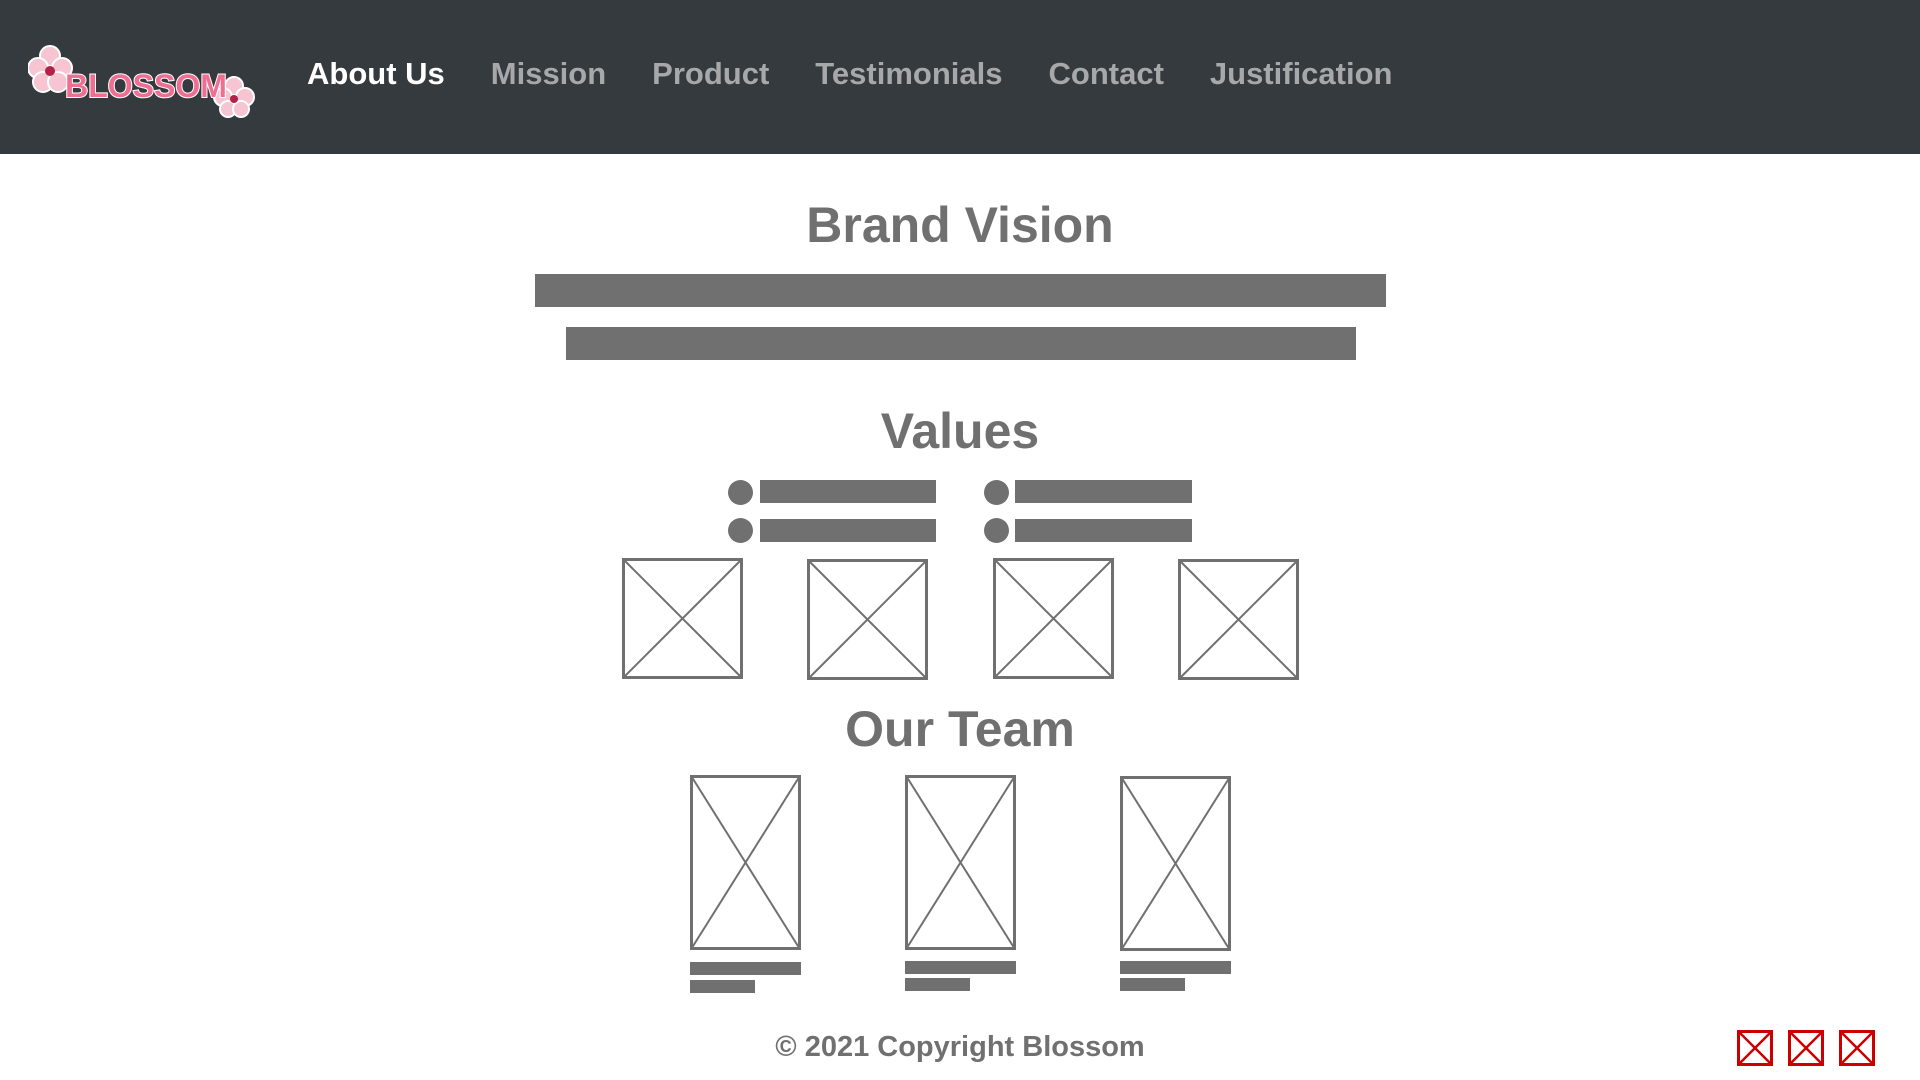 Image resolution: width=1920 pixels, height=1080 pixels. What do you see at coordinates (710, 74) in the screenshot?
I see `nav-link-product: Product` at bounding box center [710, 74].